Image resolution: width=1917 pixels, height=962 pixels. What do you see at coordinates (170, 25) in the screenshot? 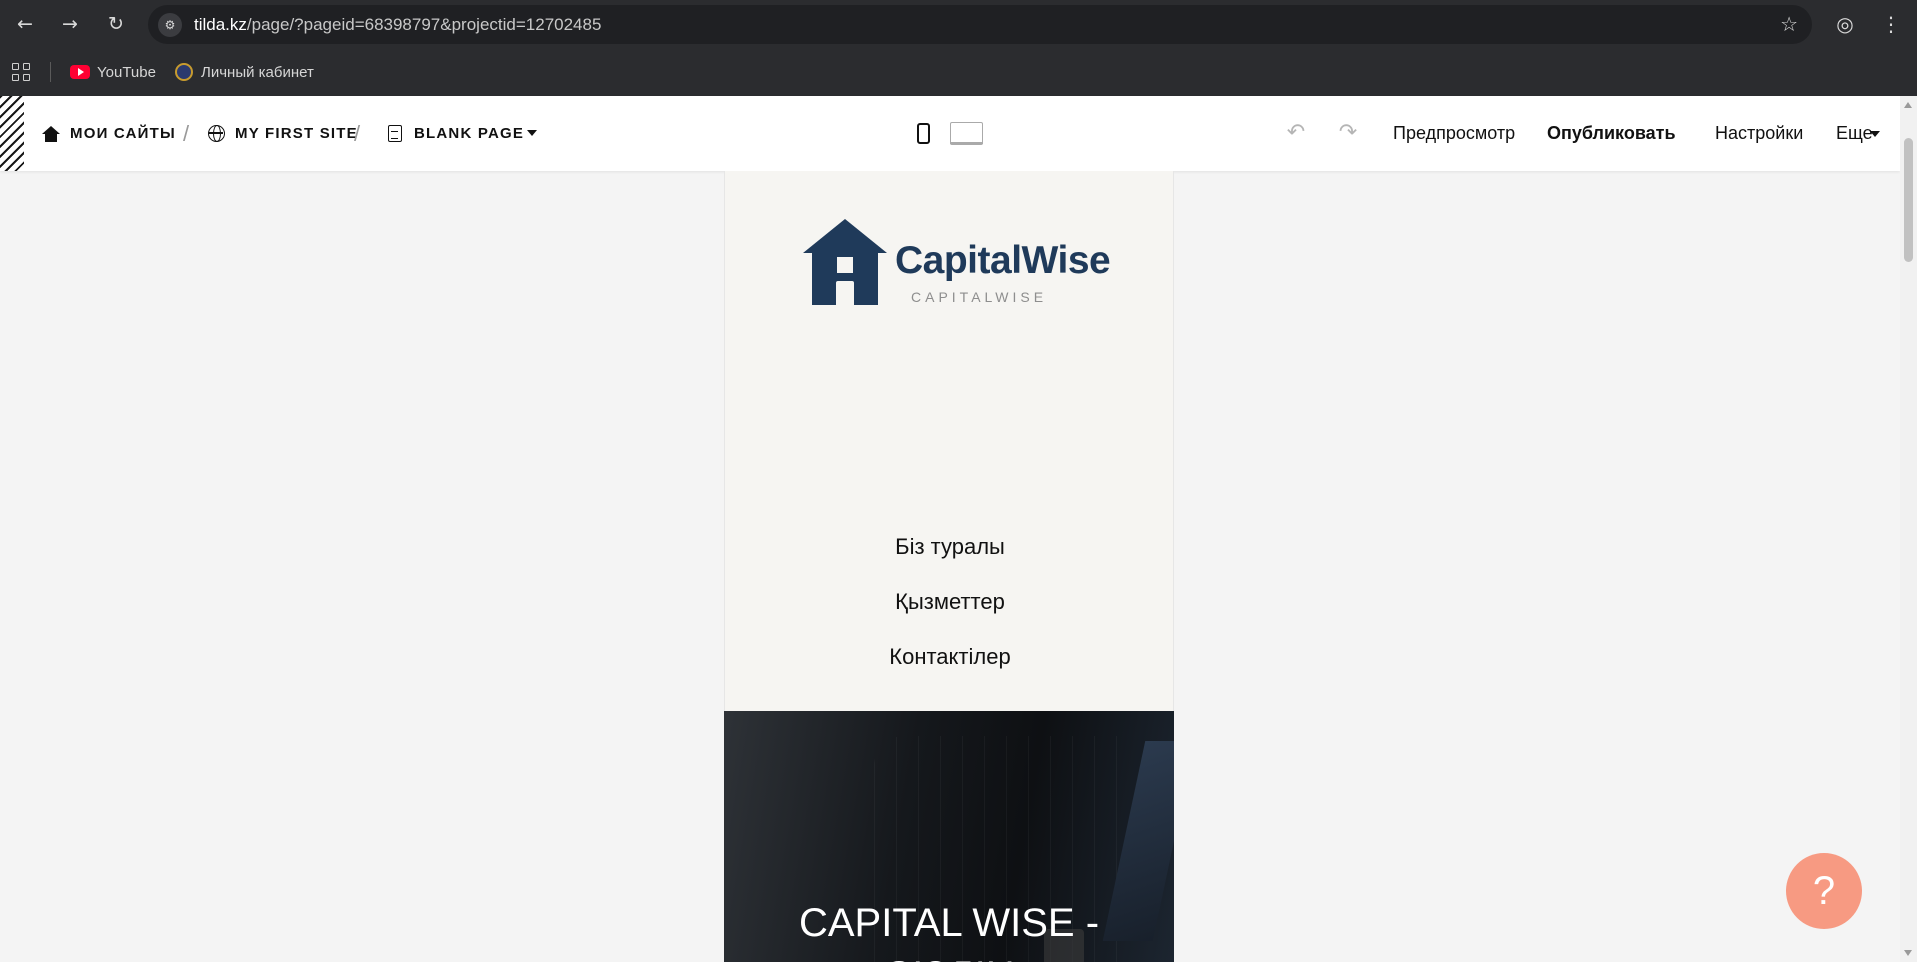
I see `site-info-icon: ⚙` at bounding box center [170, 25].